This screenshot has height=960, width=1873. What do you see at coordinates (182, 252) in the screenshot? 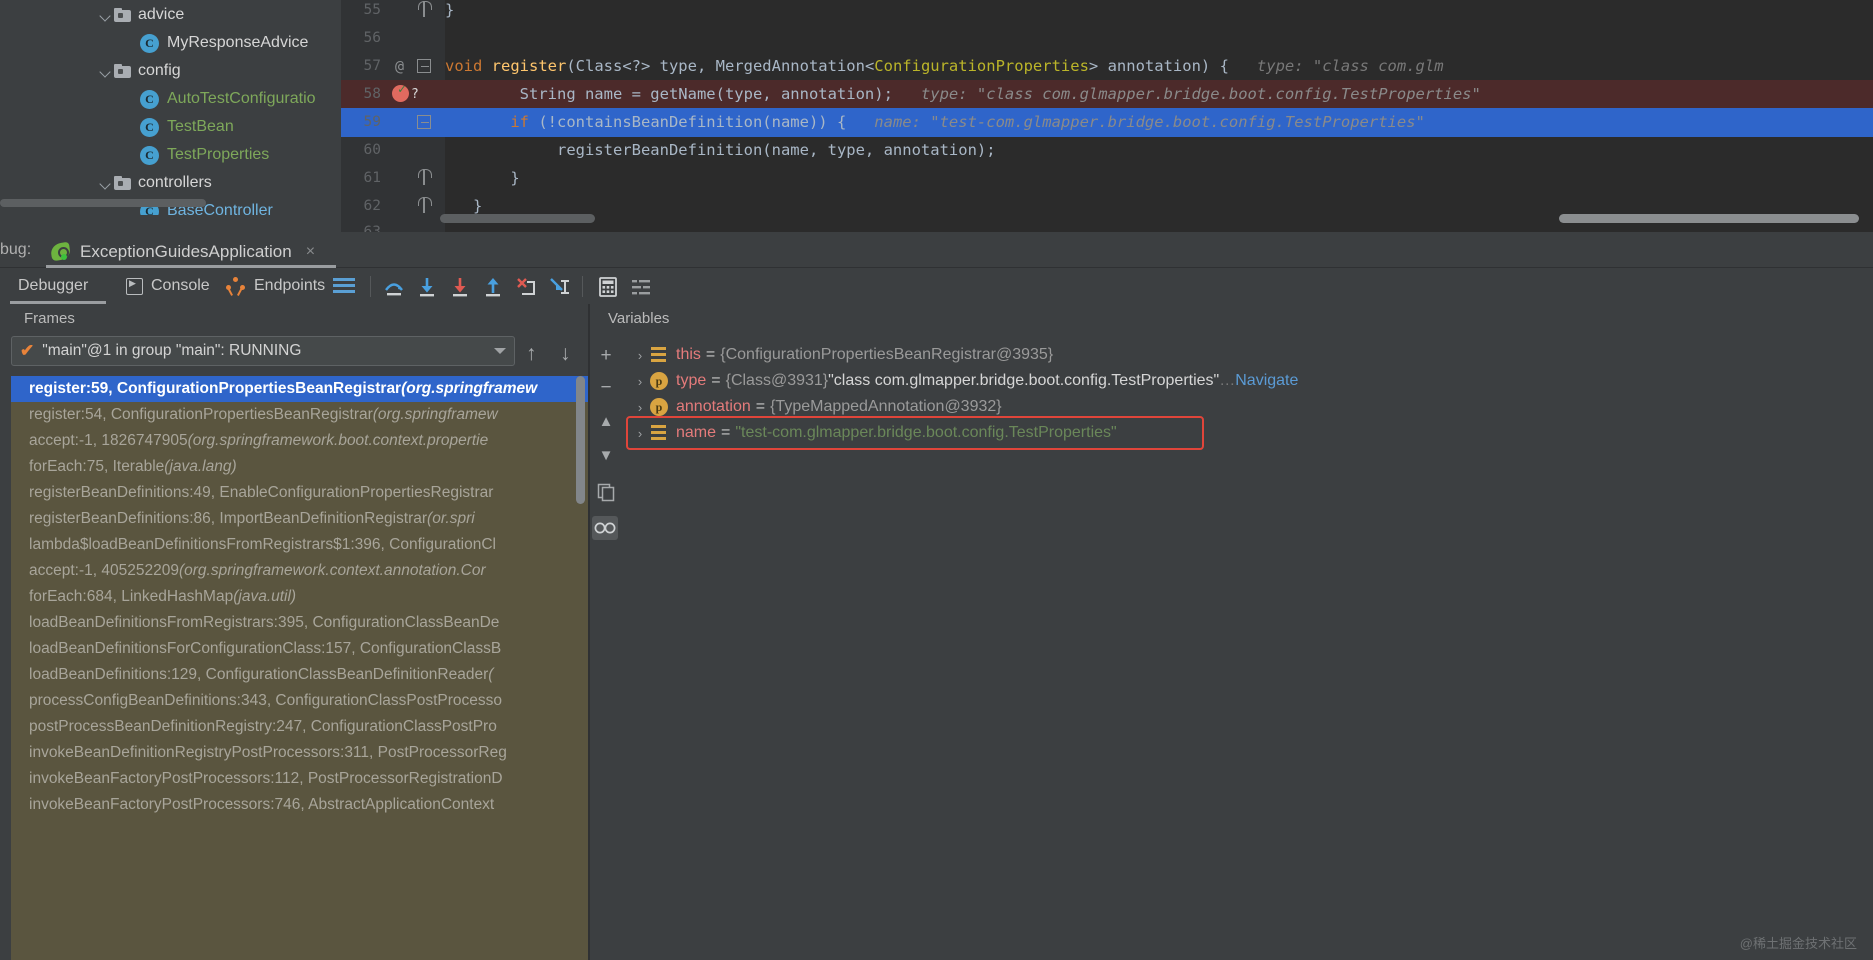
I see `debug-session-tab: ExceptionGuidesApplication ×` at bounding box center [182, 252].